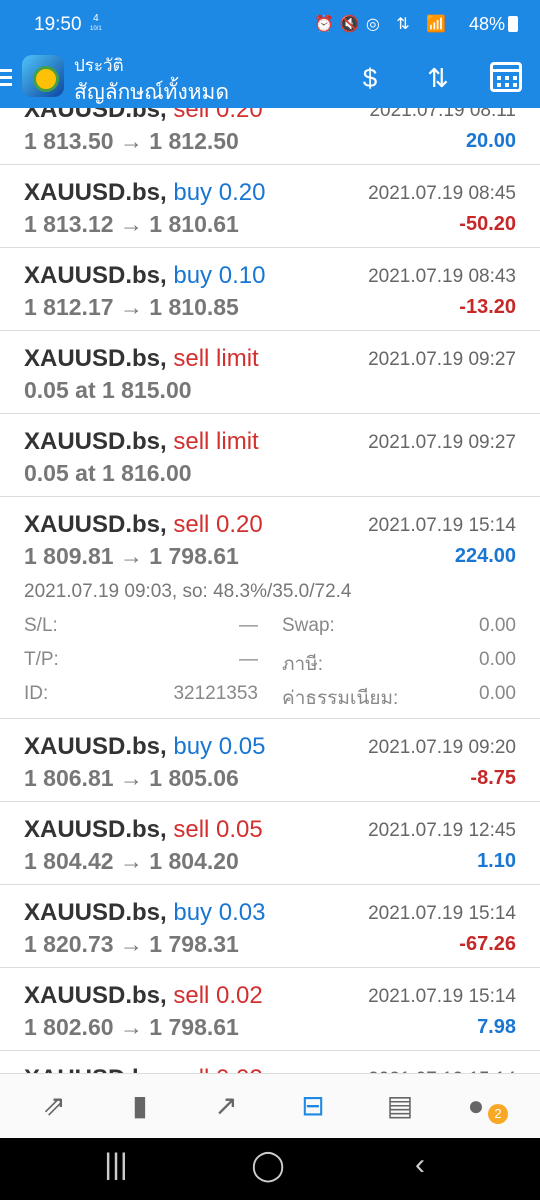 The width and height of the screenshot is (540, 1200). I want to click on symbol-filter-title: สัญลักษณ์ทั้งหมด, so click(151, 92).